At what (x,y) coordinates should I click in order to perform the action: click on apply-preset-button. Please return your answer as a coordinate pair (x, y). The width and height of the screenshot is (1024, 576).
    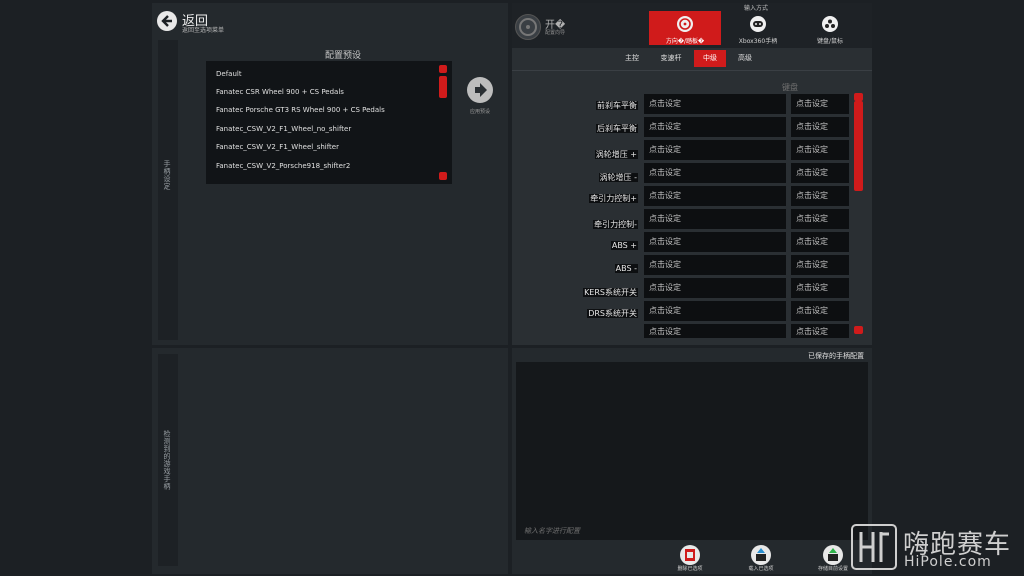
    Looking at the image, I should click on (480, 90).